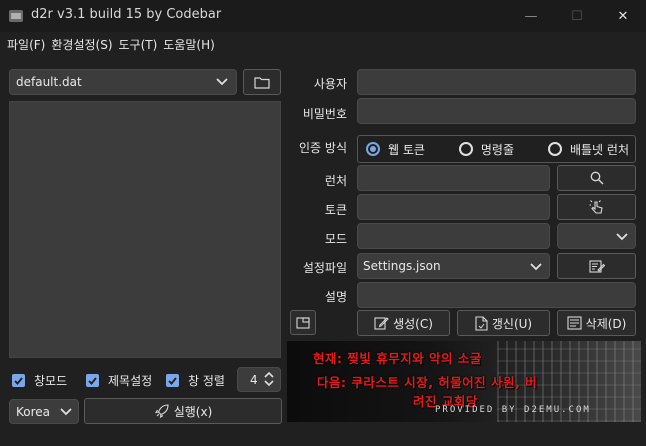 The image size is (646, 446). I want to click on title-setting-checkbox: 제목설정, so click(119, 380).